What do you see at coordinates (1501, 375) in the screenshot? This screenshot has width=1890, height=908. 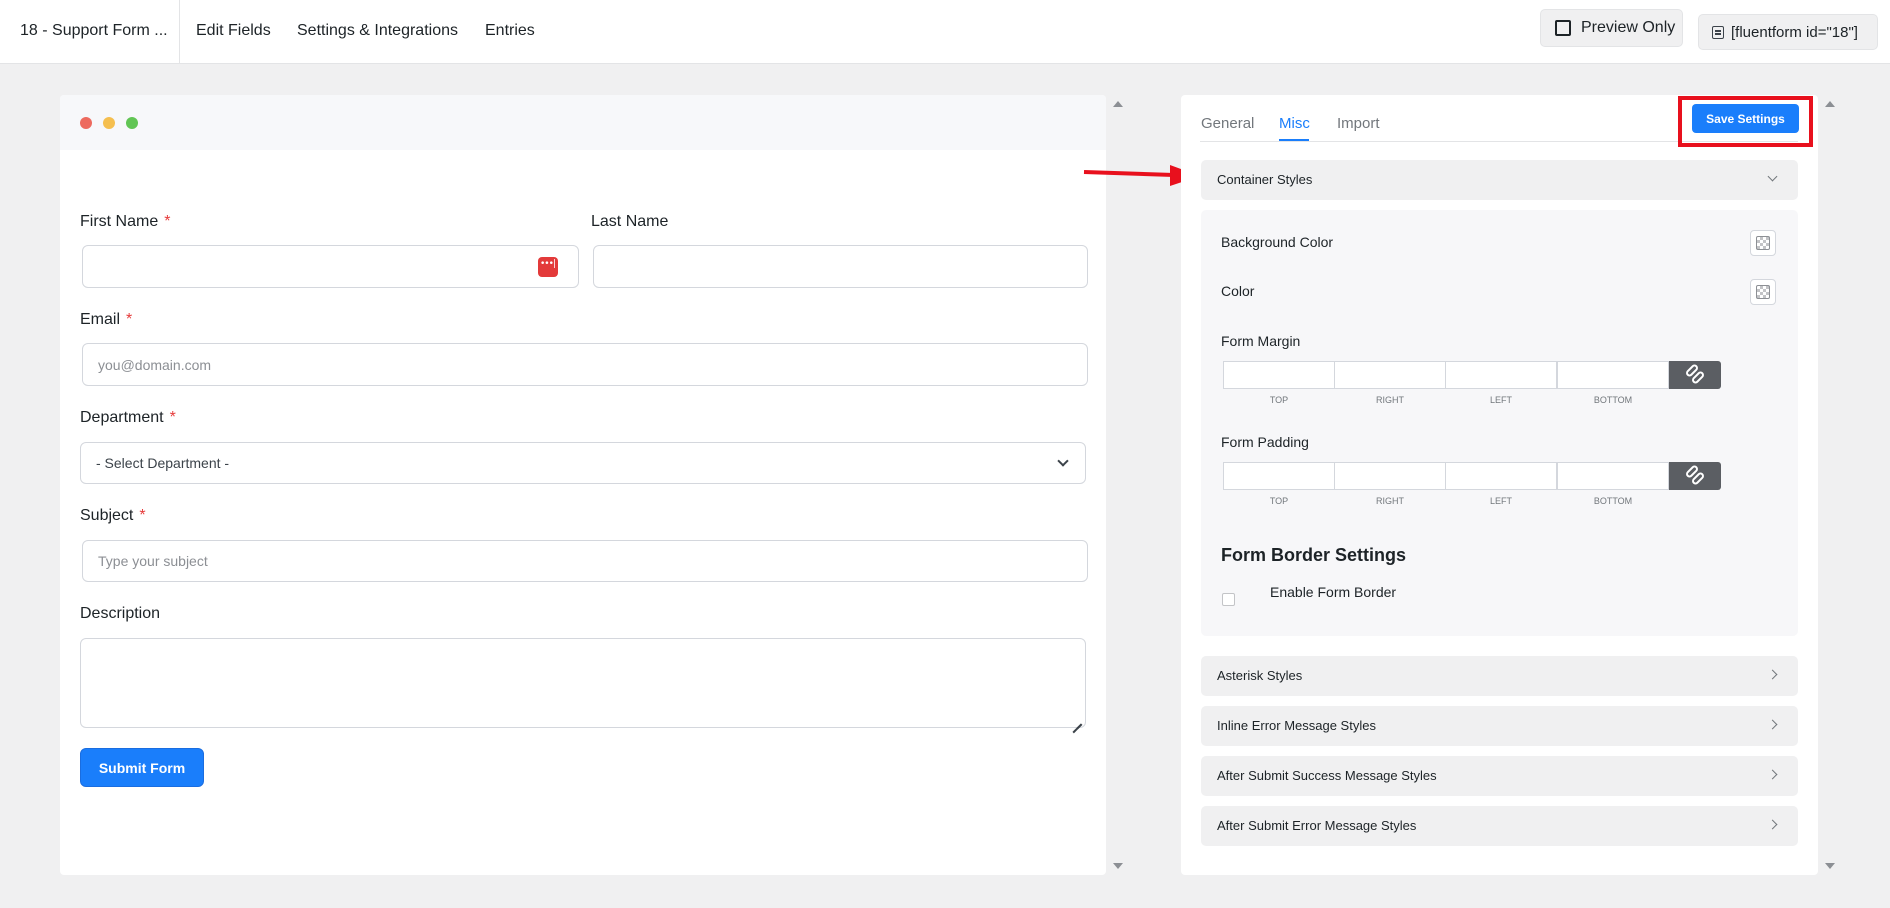 I see `margin-left-input` at bounding box center [1501, 375].